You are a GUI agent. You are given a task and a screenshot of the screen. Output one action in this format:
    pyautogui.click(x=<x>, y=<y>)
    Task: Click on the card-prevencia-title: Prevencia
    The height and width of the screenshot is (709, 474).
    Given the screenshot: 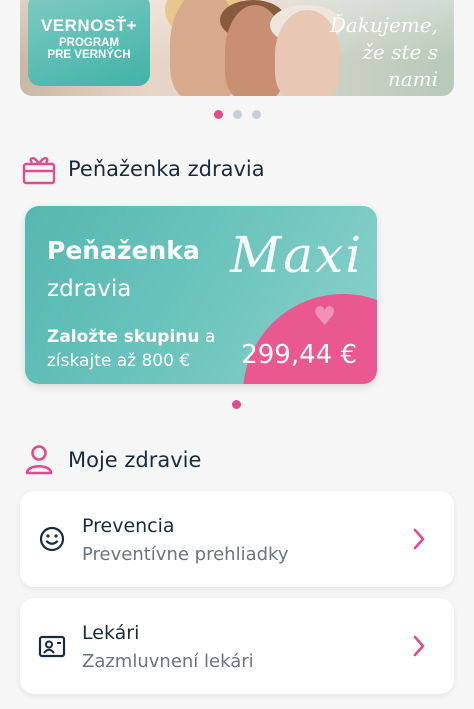 What is the action you would take?
    pyautogui.click(x=128, y=526)
    